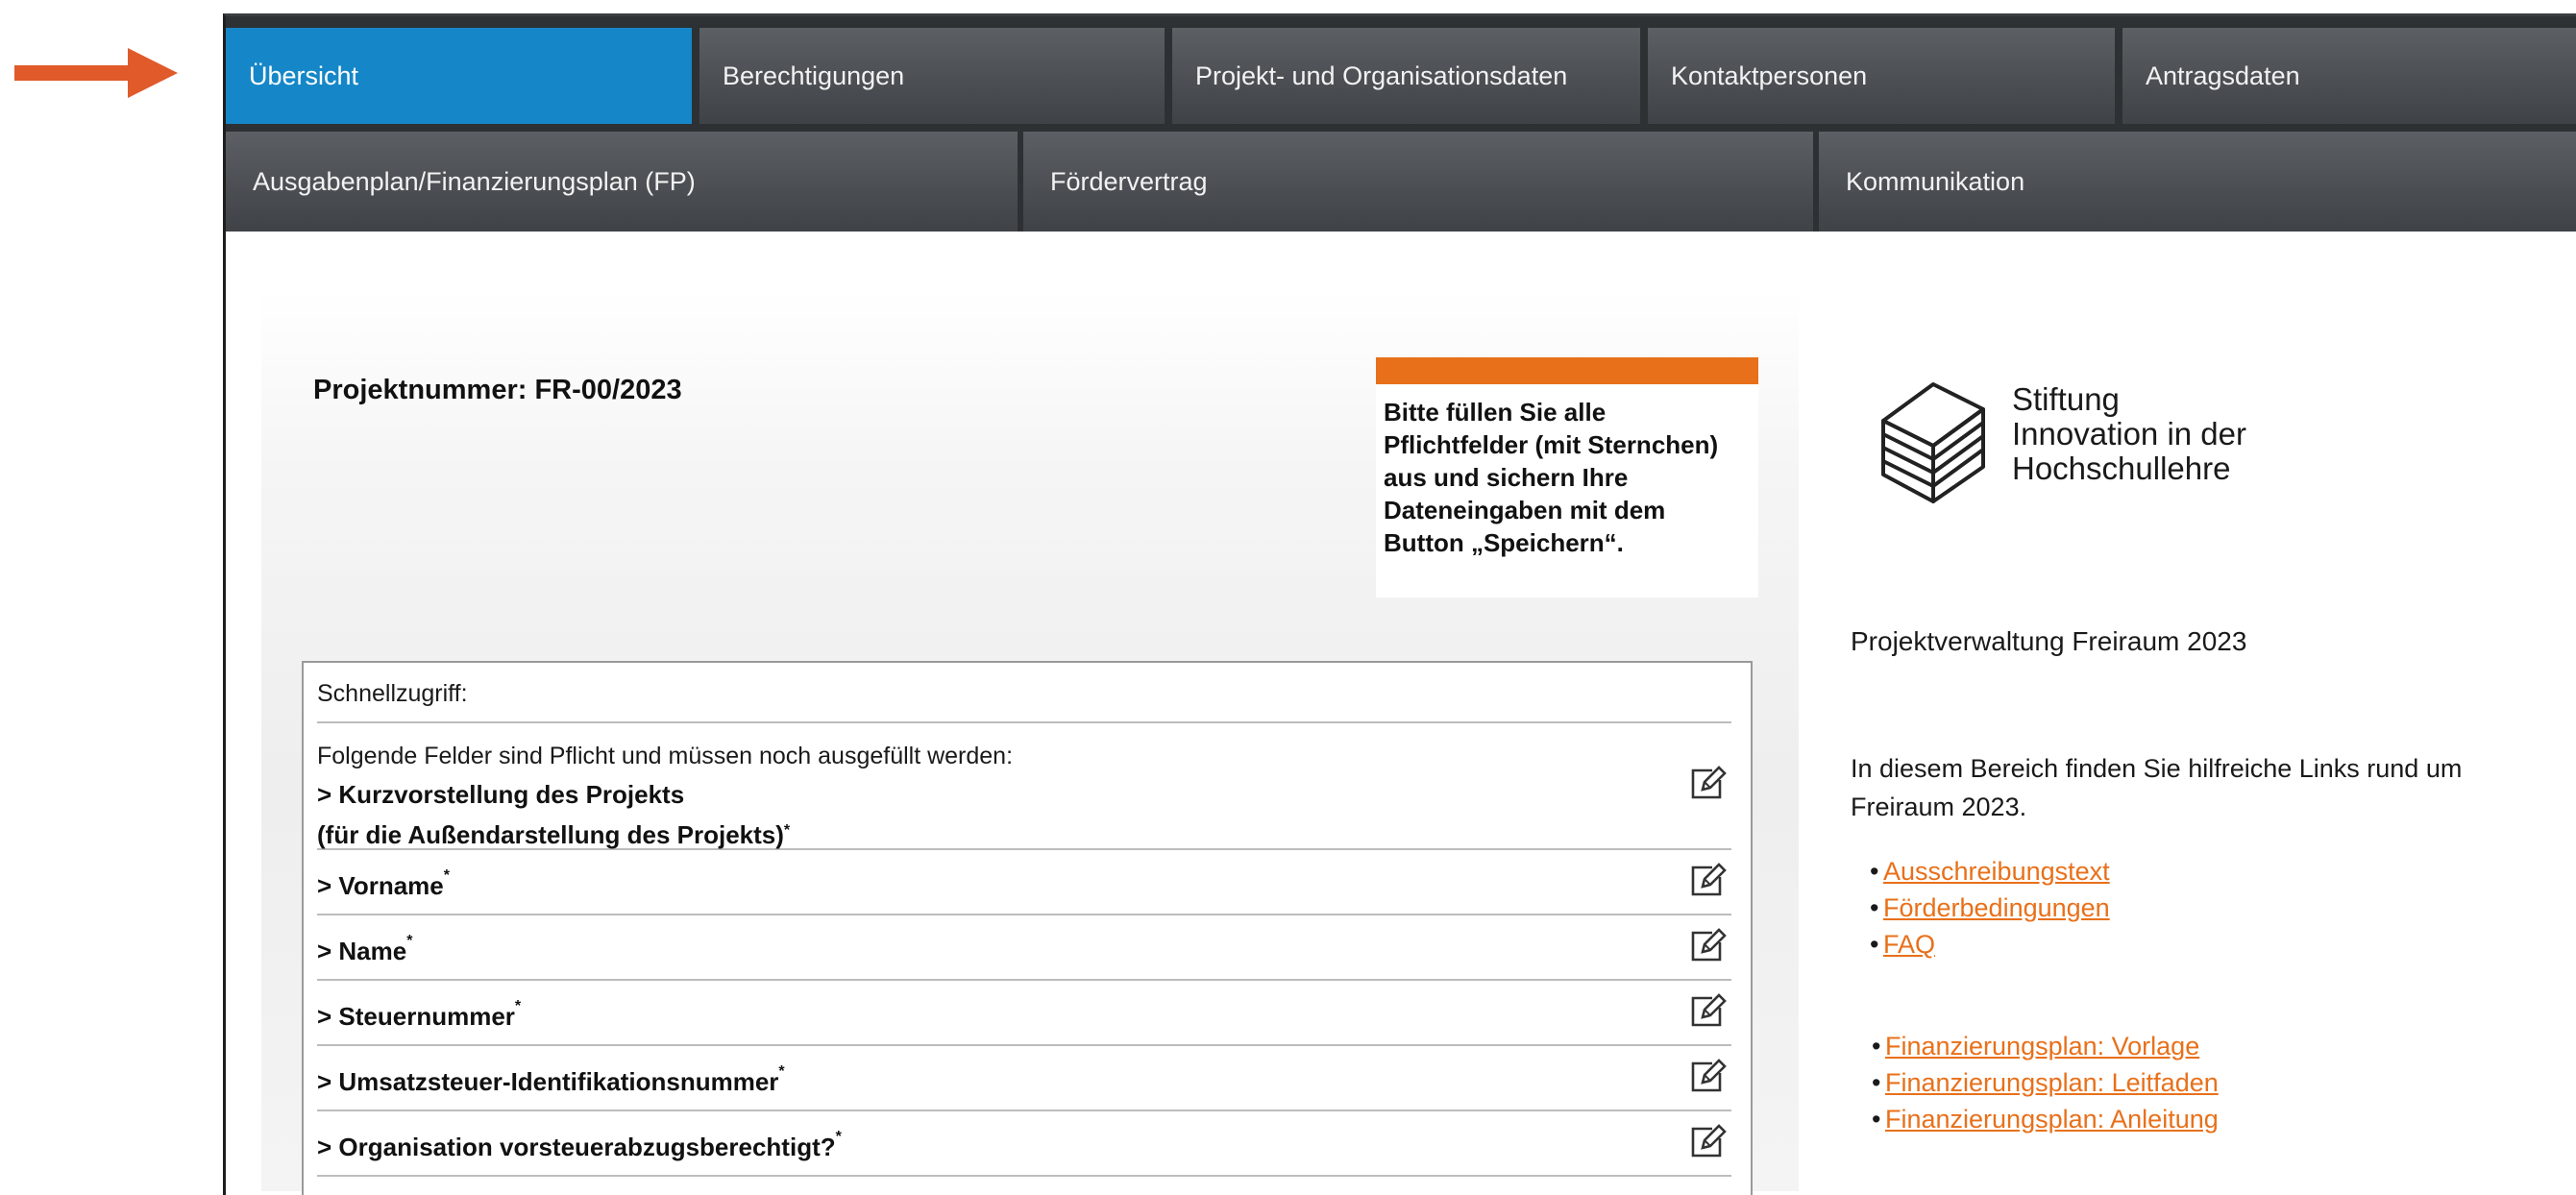 Image resolution: width=2576 pixels, height=1195 pixels. Describe the element at coordinates (2066, 399) in the screenshot. I see `brand-line: Stiftung` at that location.